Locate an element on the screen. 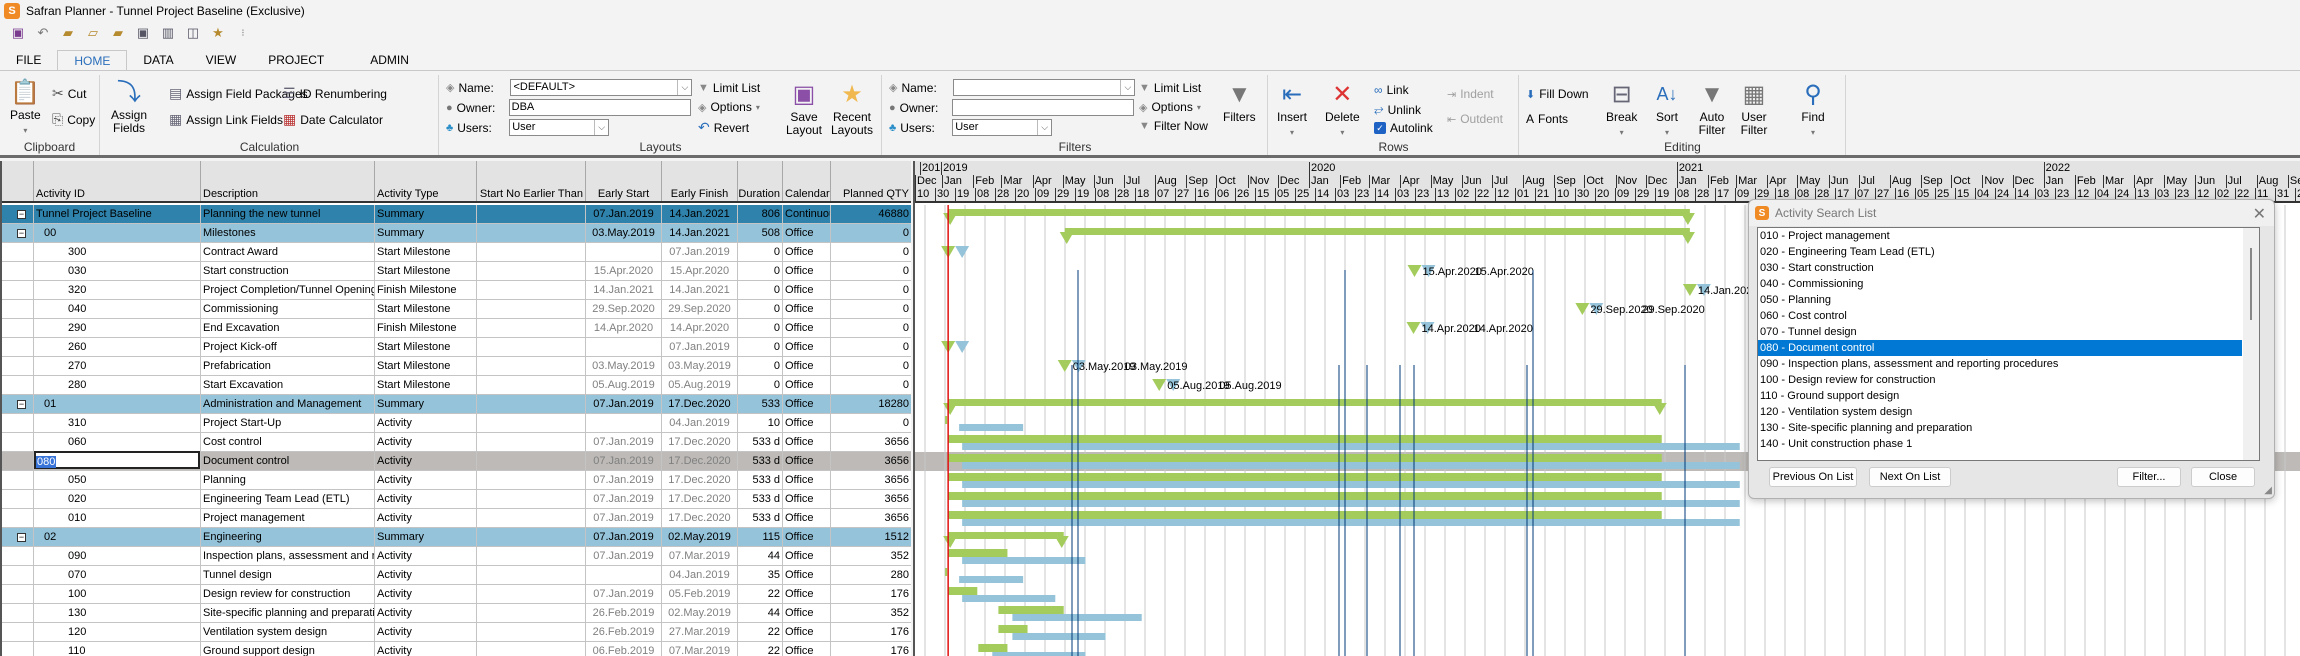  cell-dur: 44 is located at coordinates (760, 613).